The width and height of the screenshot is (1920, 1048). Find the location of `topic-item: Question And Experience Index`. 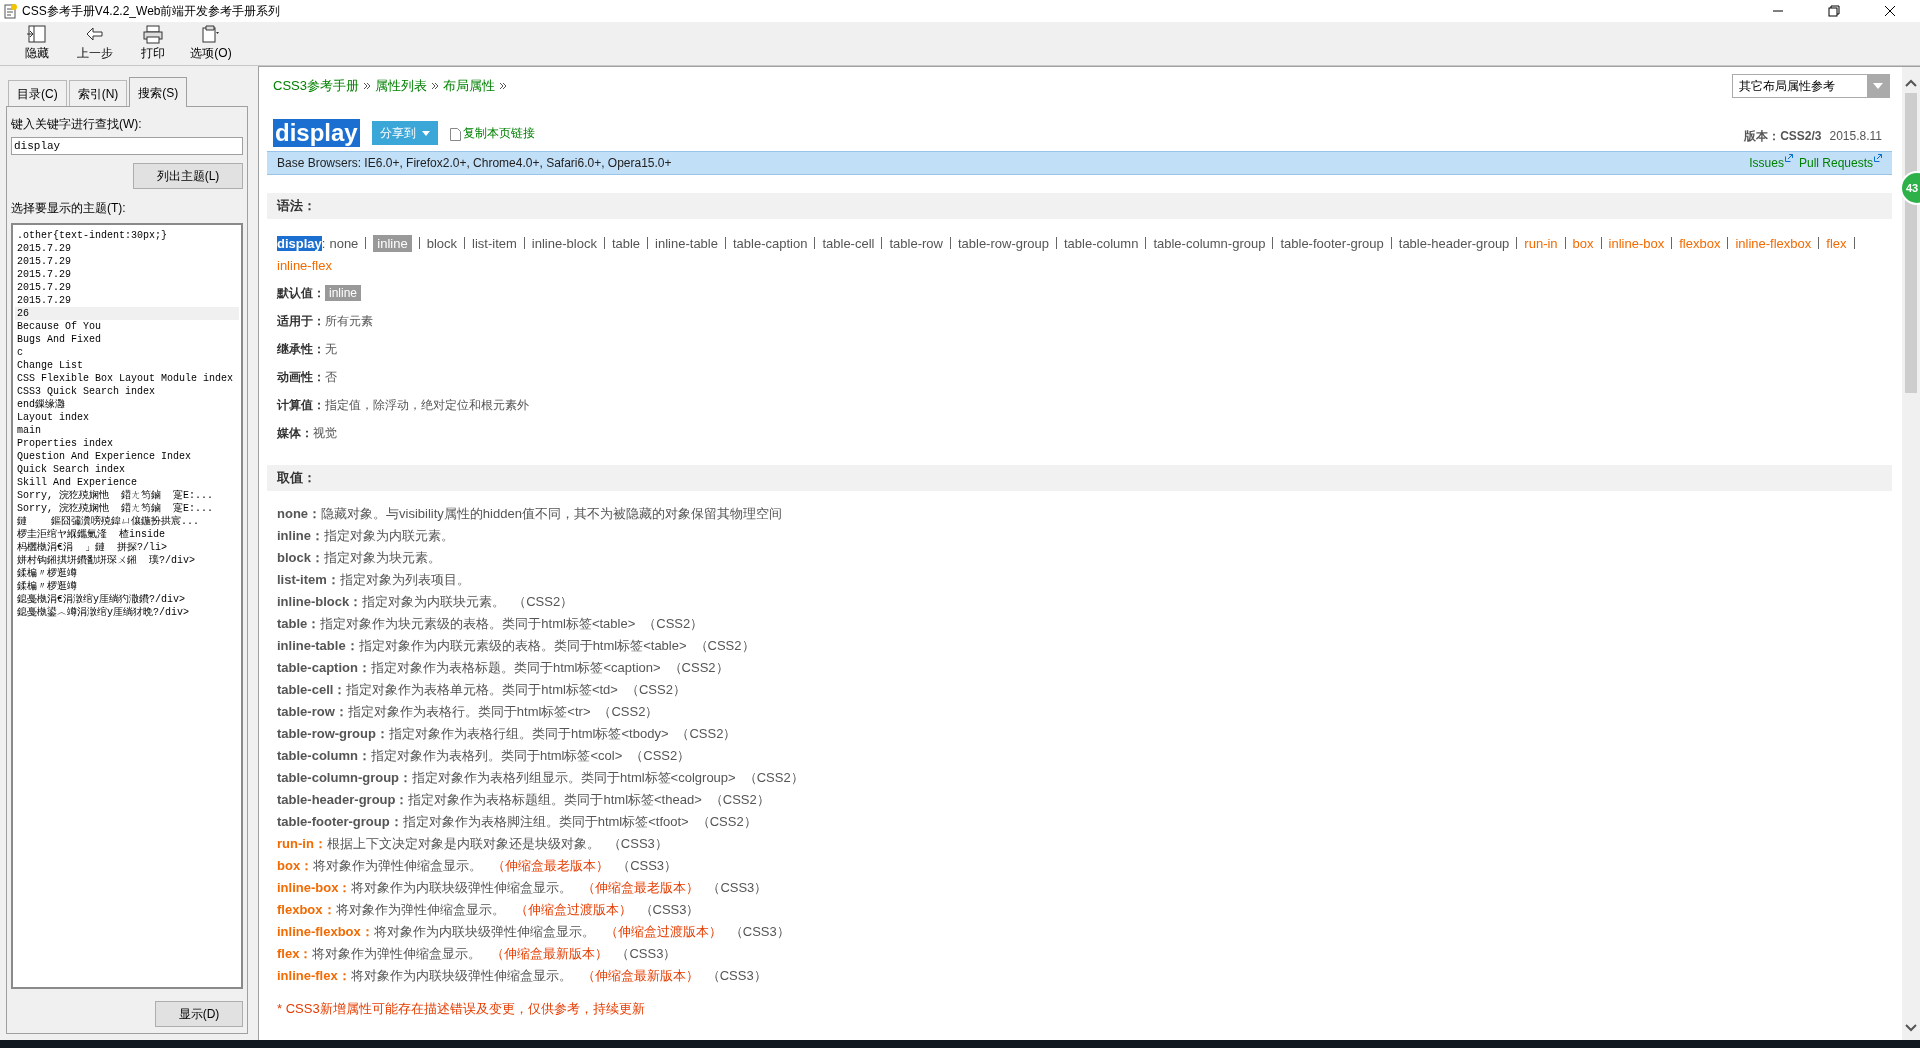

topic-item: Question And Experience Index is located at coordinates (127, 456).